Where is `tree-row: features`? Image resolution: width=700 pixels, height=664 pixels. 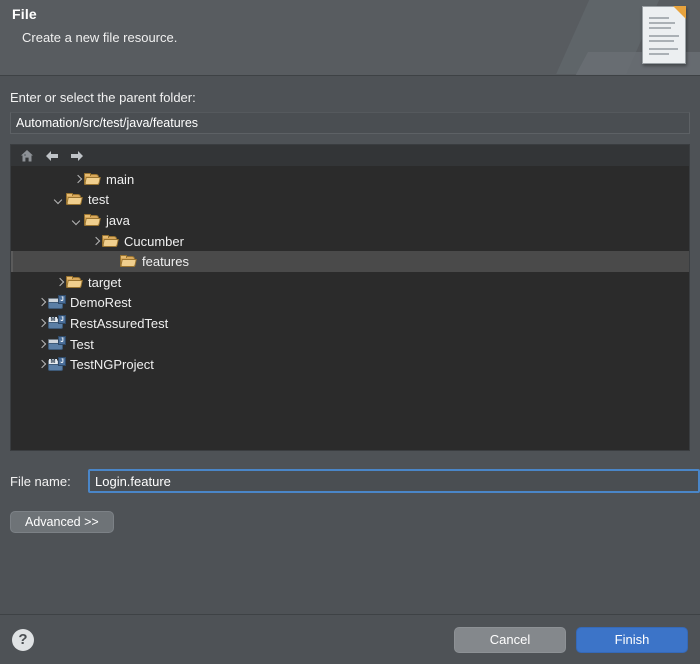 tree-row: features is located at coordinates (350, 261).